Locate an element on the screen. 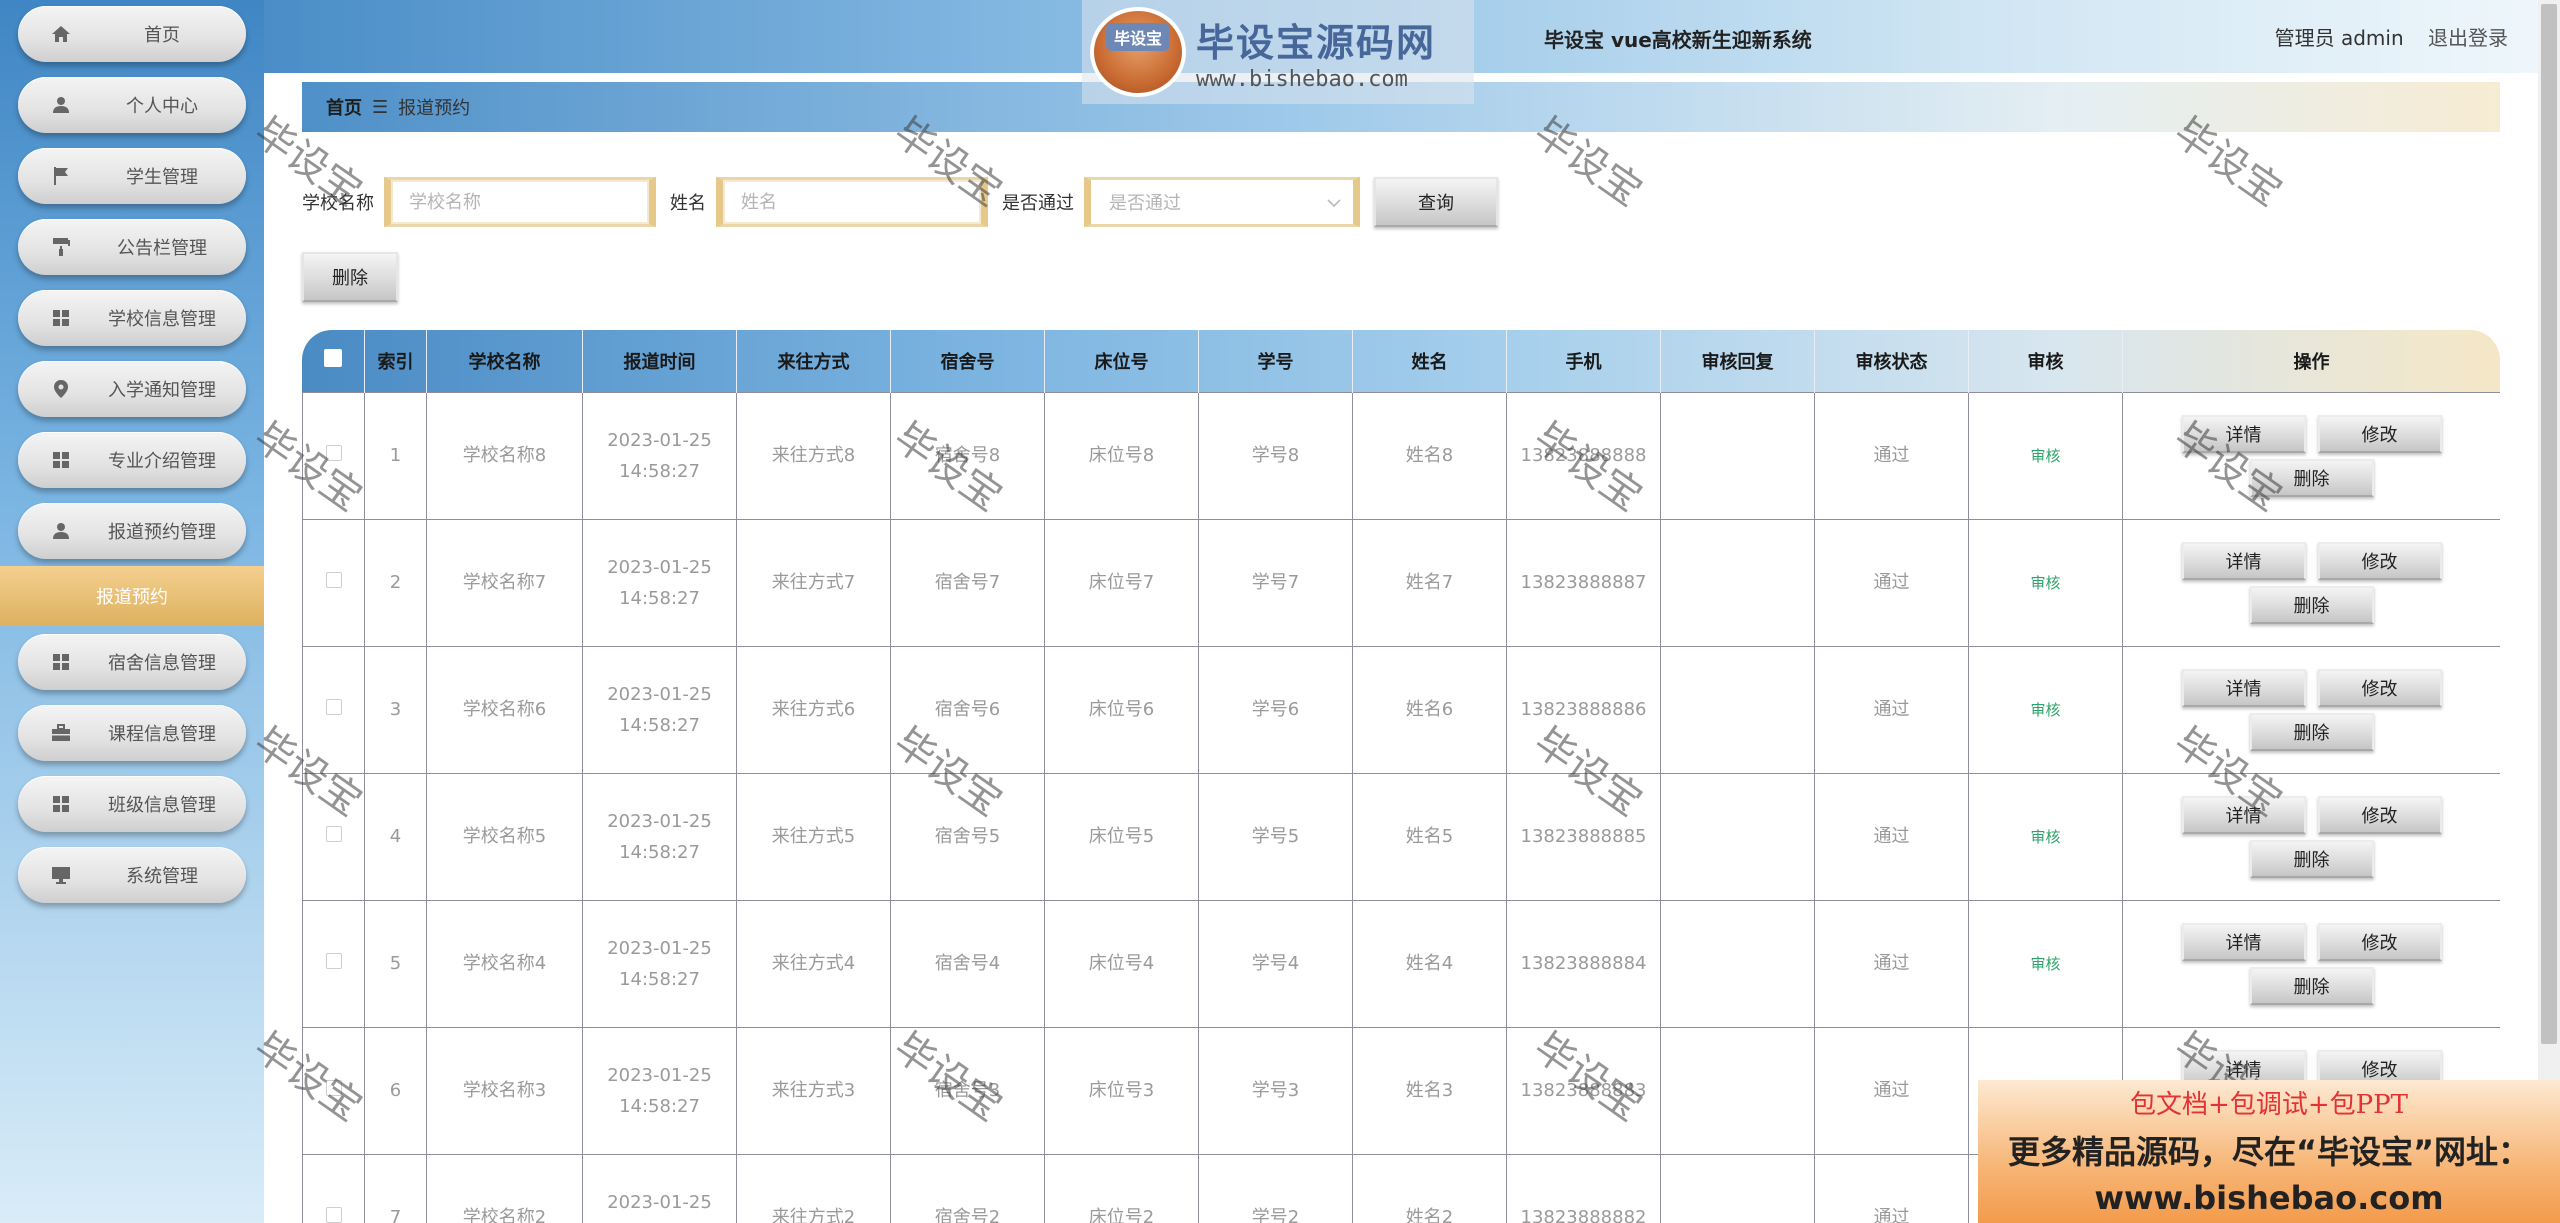 The height and width of the screenshot is (1223, 2560). breadcrumb-home: 首页 is located at coordinates (344, 107).